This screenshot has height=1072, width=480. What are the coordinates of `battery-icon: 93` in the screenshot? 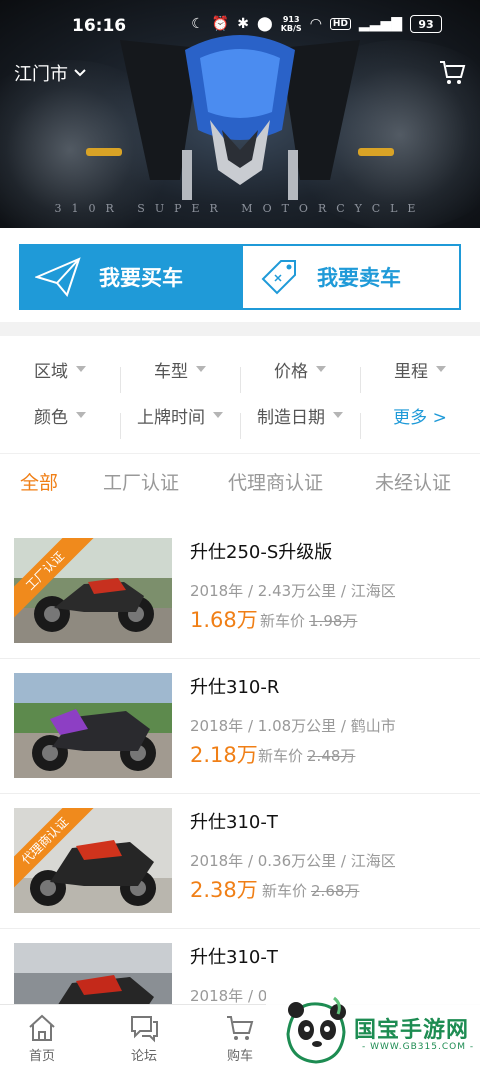 It's located at (426, 24).